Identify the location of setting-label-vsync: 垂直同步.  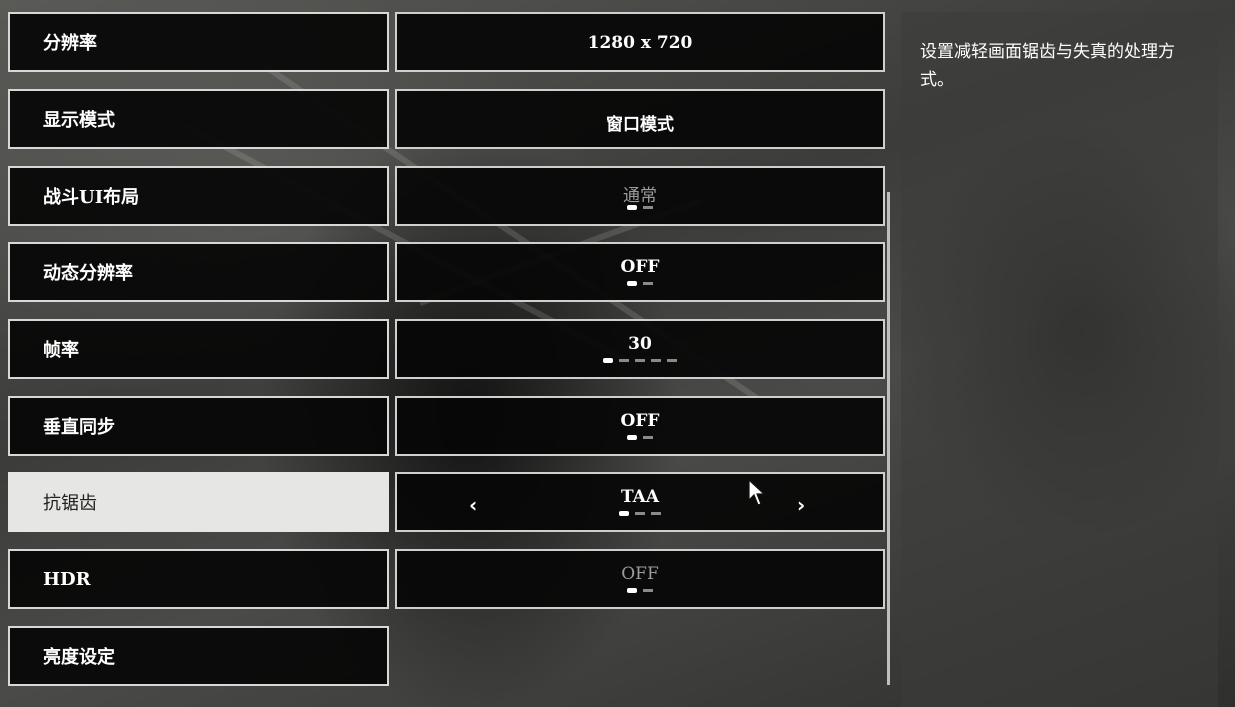
(198, 426).